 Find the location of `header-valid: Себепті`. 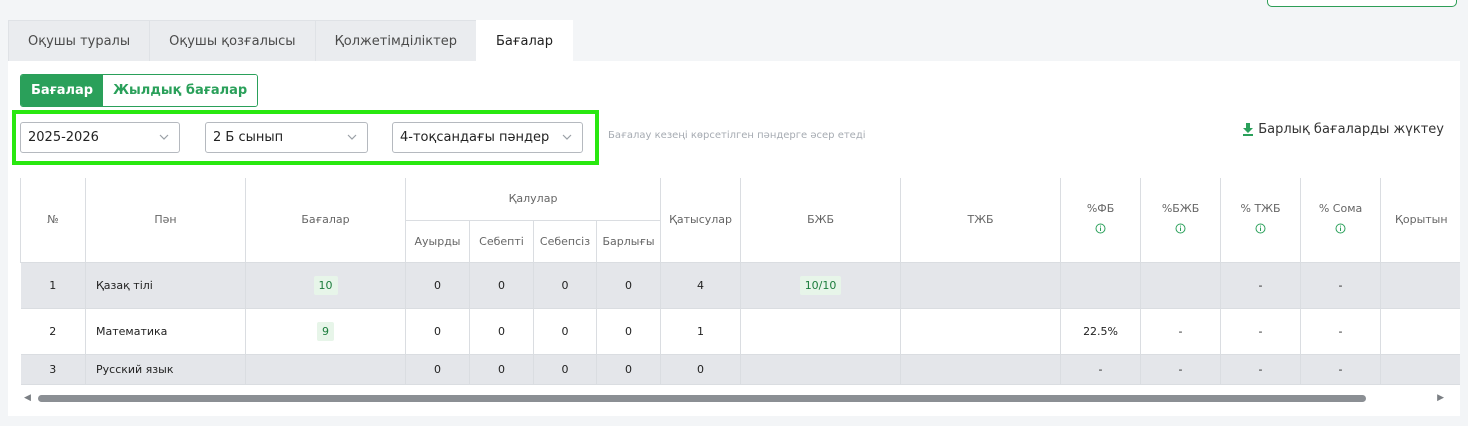

header-valid: Себепті is located at coordinates (501, 241).